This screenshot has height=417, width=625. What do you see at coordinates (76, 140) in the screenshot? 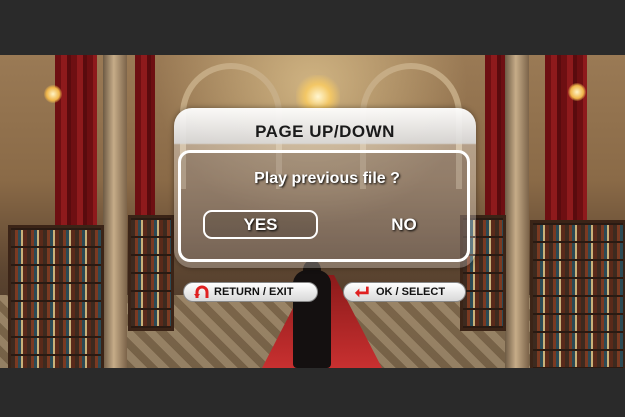
I see `curtain-left` at bounding box center [76, 140].